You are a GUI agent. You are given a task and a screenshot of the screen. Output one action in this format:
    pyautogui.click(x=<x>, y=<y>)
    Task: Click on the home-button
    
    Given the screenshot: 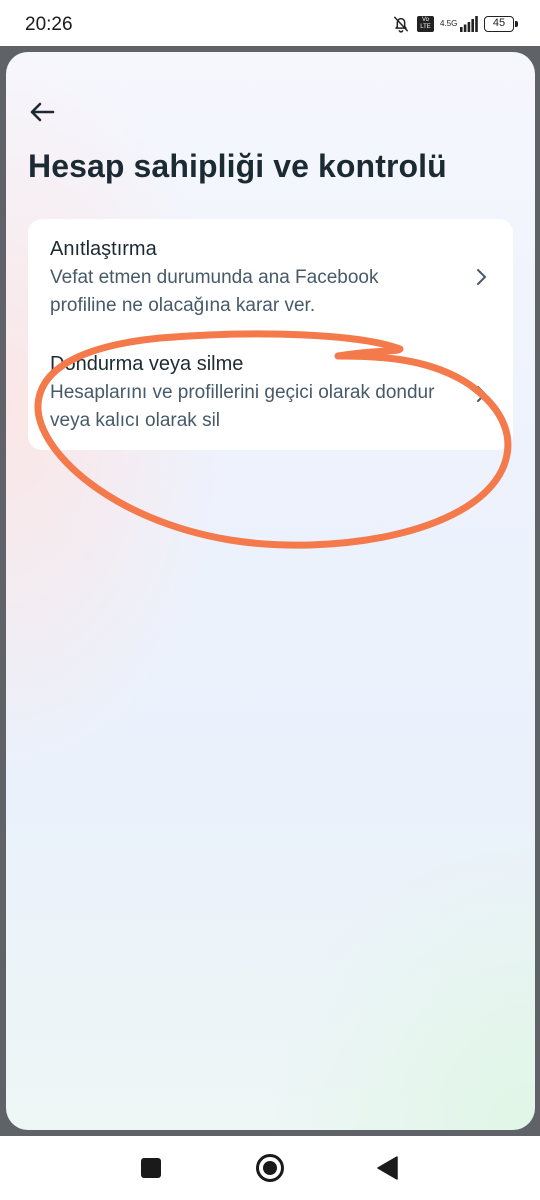 What is the action you would take?
    pyautogui.click(x=270, y=1168)
    